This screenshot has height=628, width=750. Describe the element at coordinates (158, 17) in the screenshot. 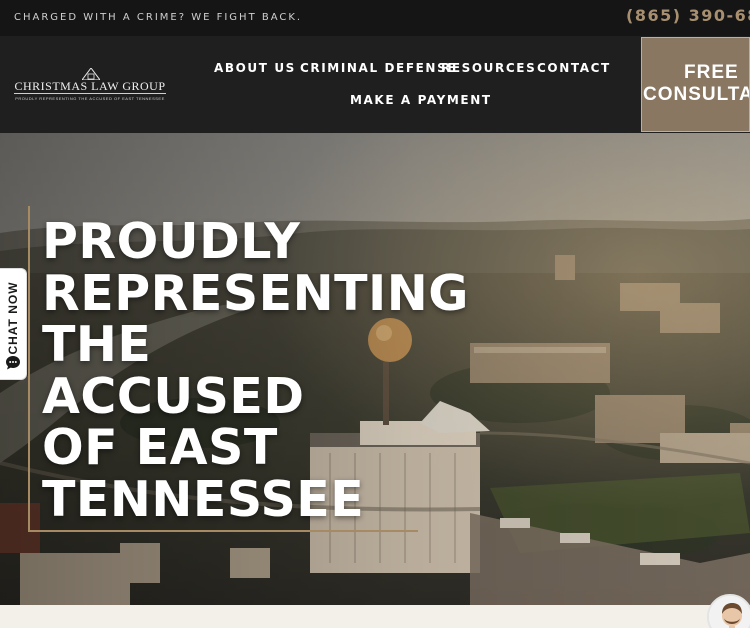

I see `tagline: CHARGED WITH A CRIME? WE FIGHT BACK.` at that location.